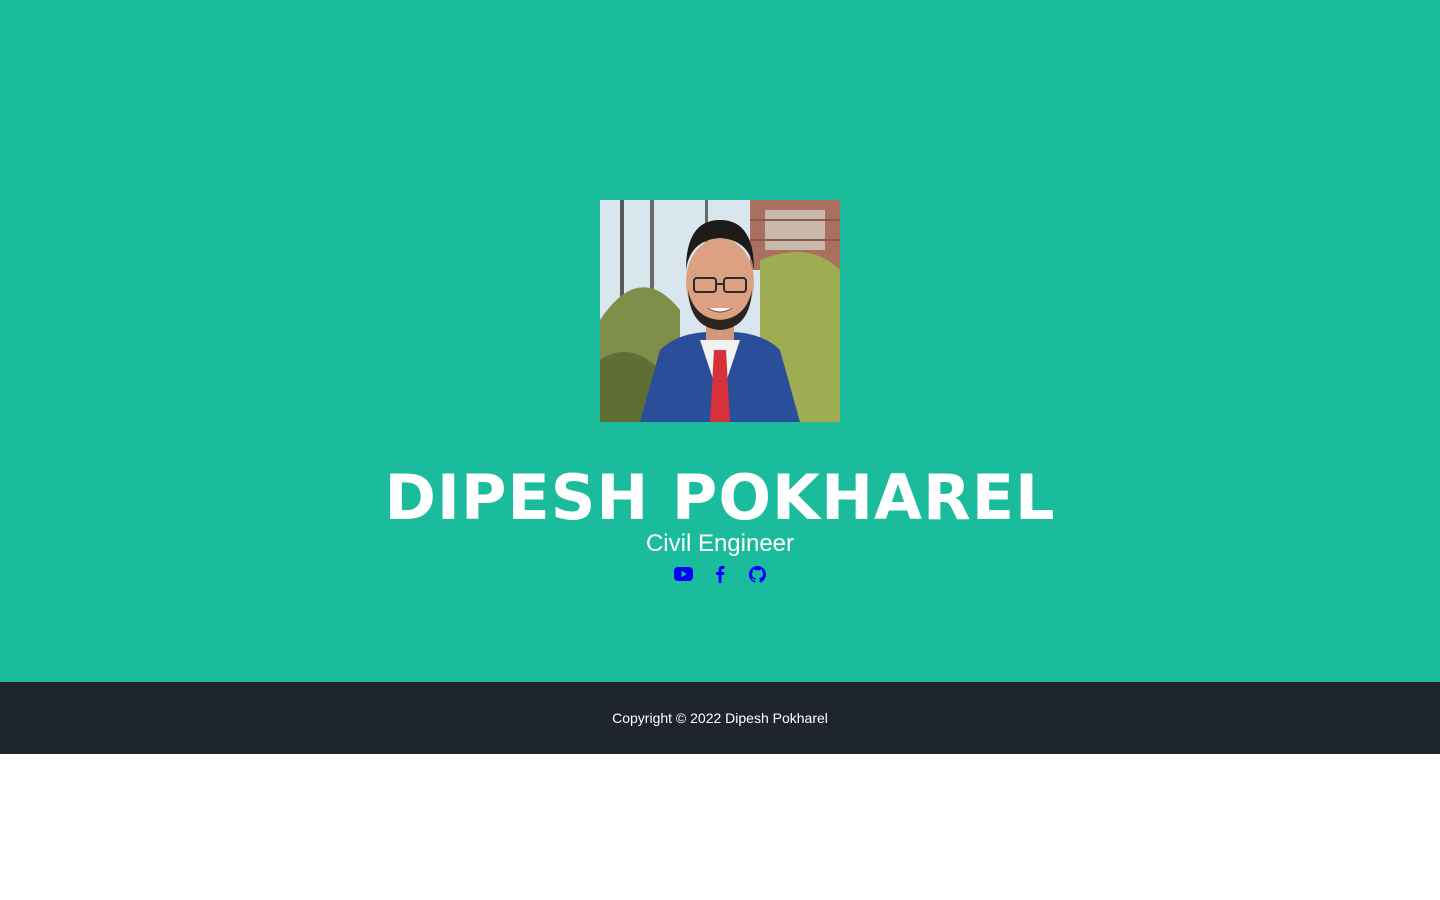 The image size is (1440, 900). I want to click on youtube-link, so click(683, 574).